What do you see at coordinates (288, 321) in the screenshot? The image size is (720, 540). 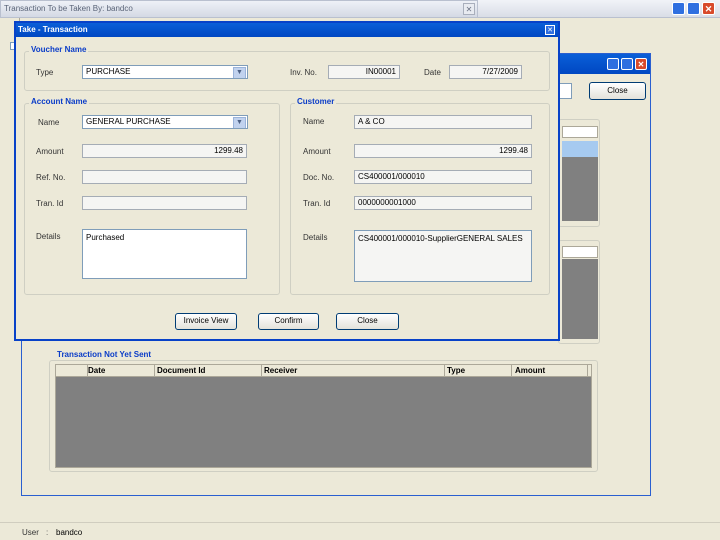 I see `confirm-button: Confirm` at bounding box center [288, 321].